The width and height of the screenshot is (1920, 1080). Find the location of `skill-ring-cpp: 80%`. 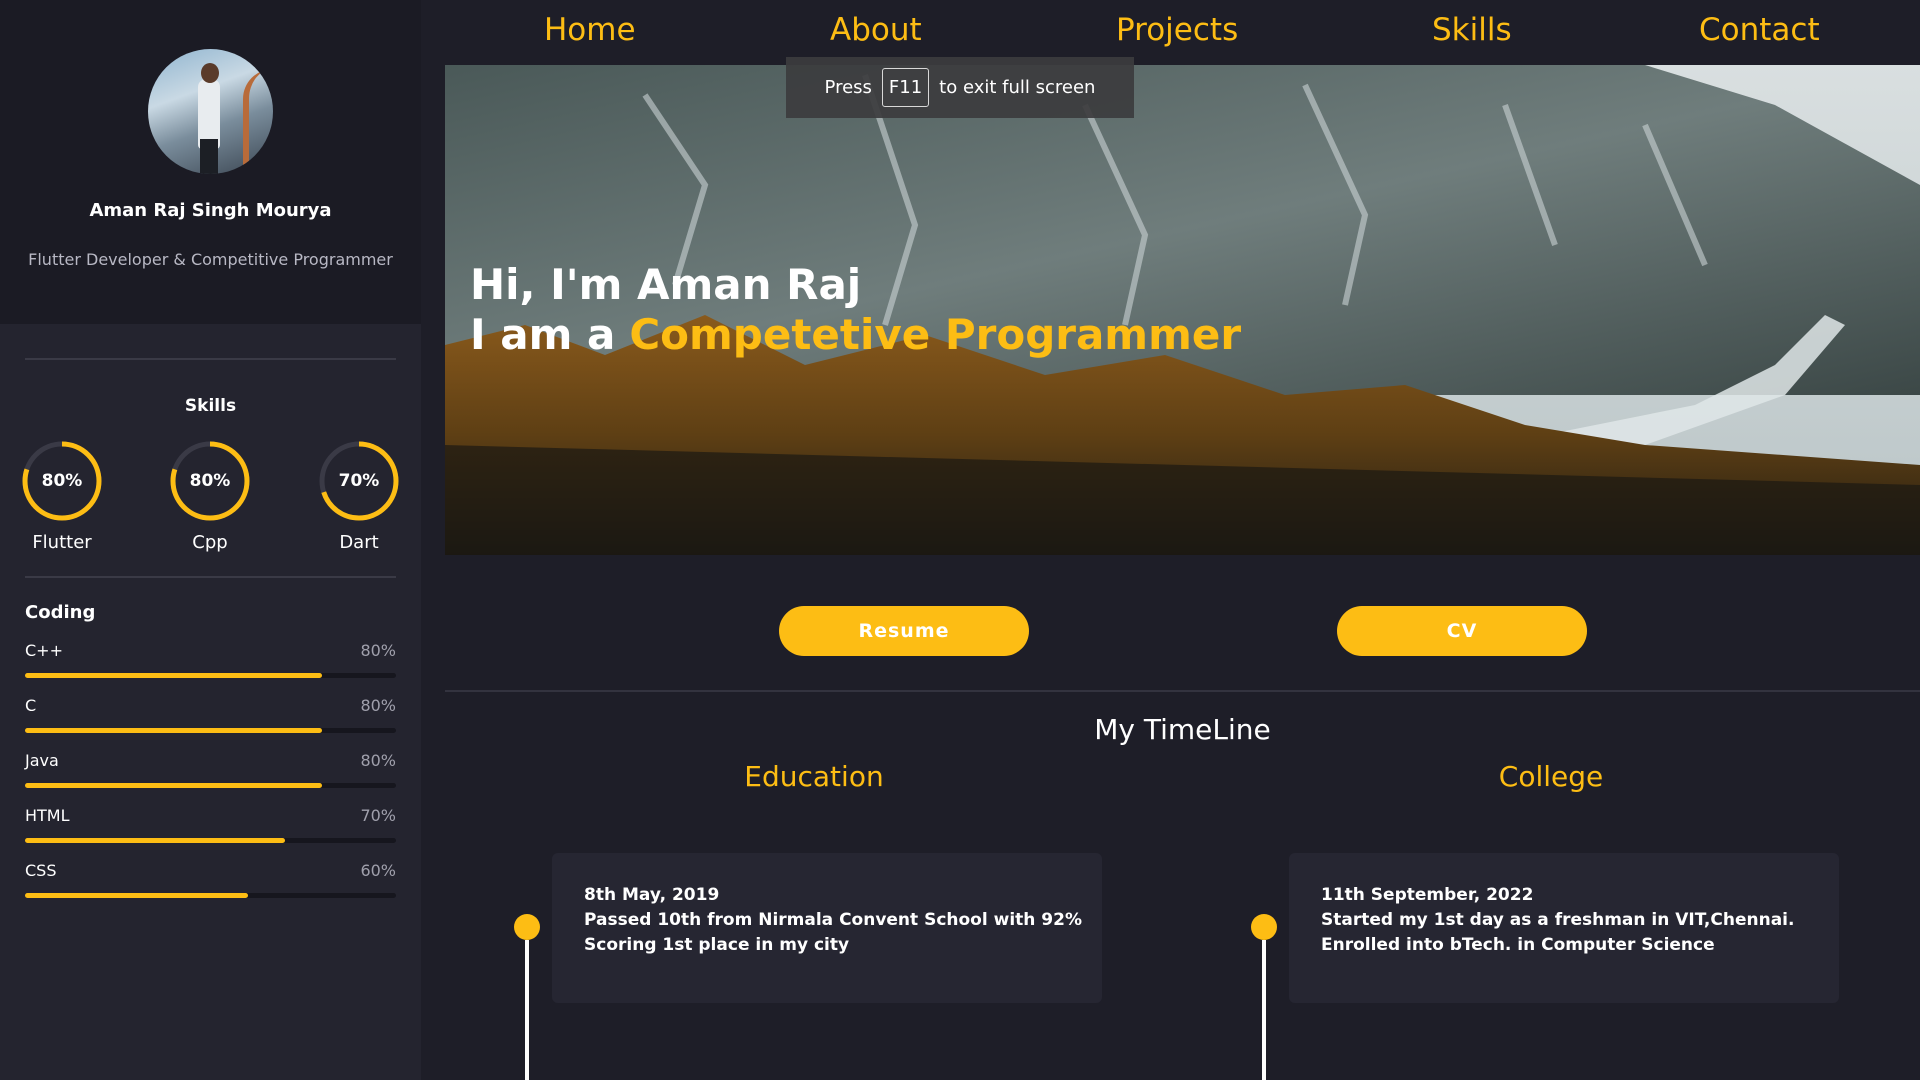

skill-ring-cpp: 80% is located at coordinates (210, 481).